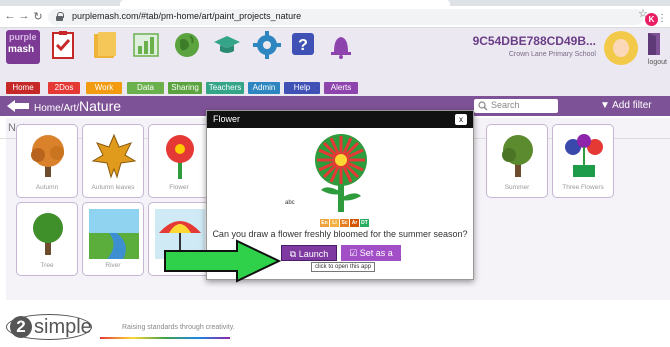 The height and width of the screenshot is (347, 670). Describe the element at coordinates (583, 187) in the screenshot. I see `tile-label: Three Flowers` at that location.